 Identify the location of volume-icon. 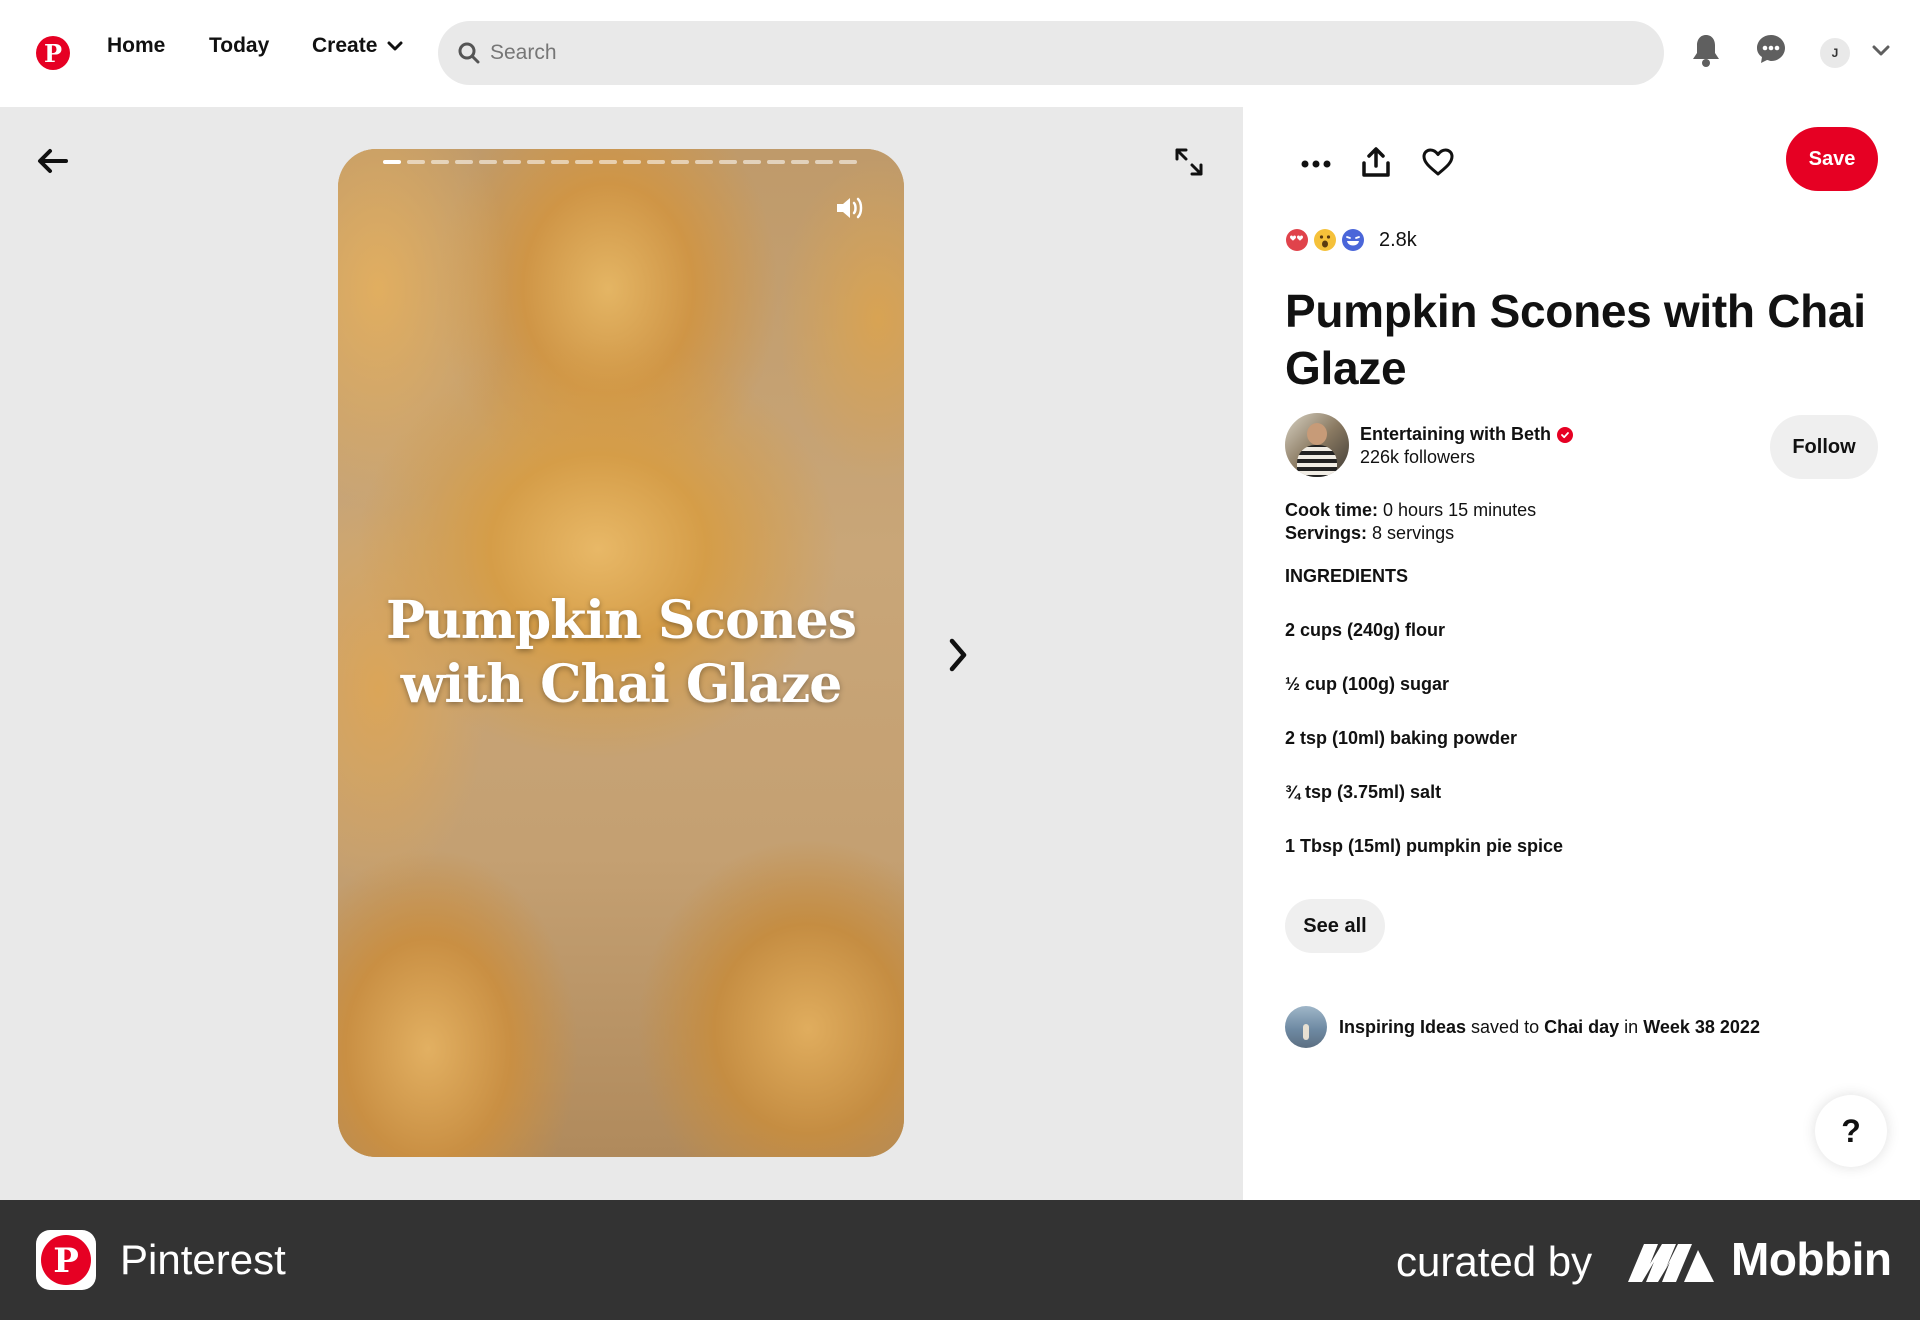
(850, 210).